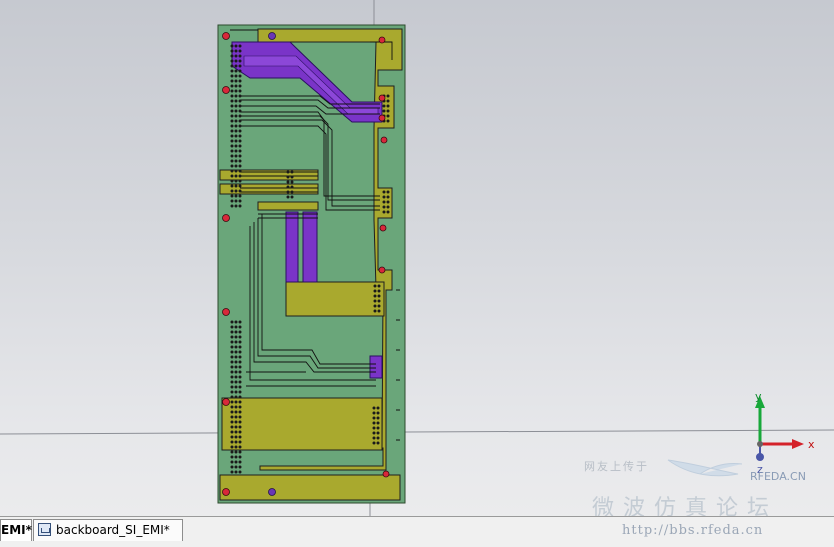  Describe the element at coordinates (685, 506) in the screenshot. I see `watermark-forum-name: 微波仿真论坛` at that location.